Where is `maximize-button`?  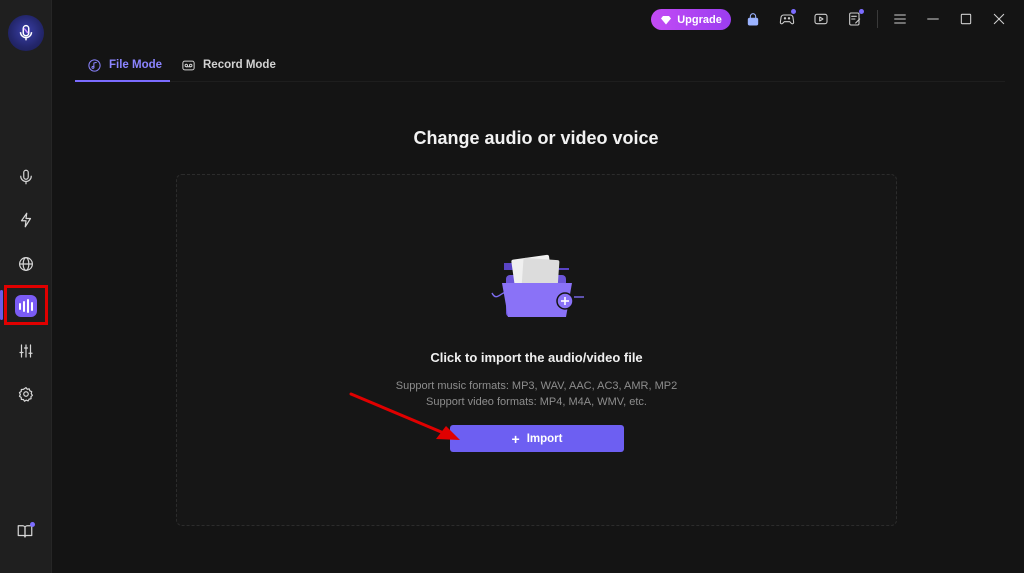
maximize-button is located at coordinates (966, 19).